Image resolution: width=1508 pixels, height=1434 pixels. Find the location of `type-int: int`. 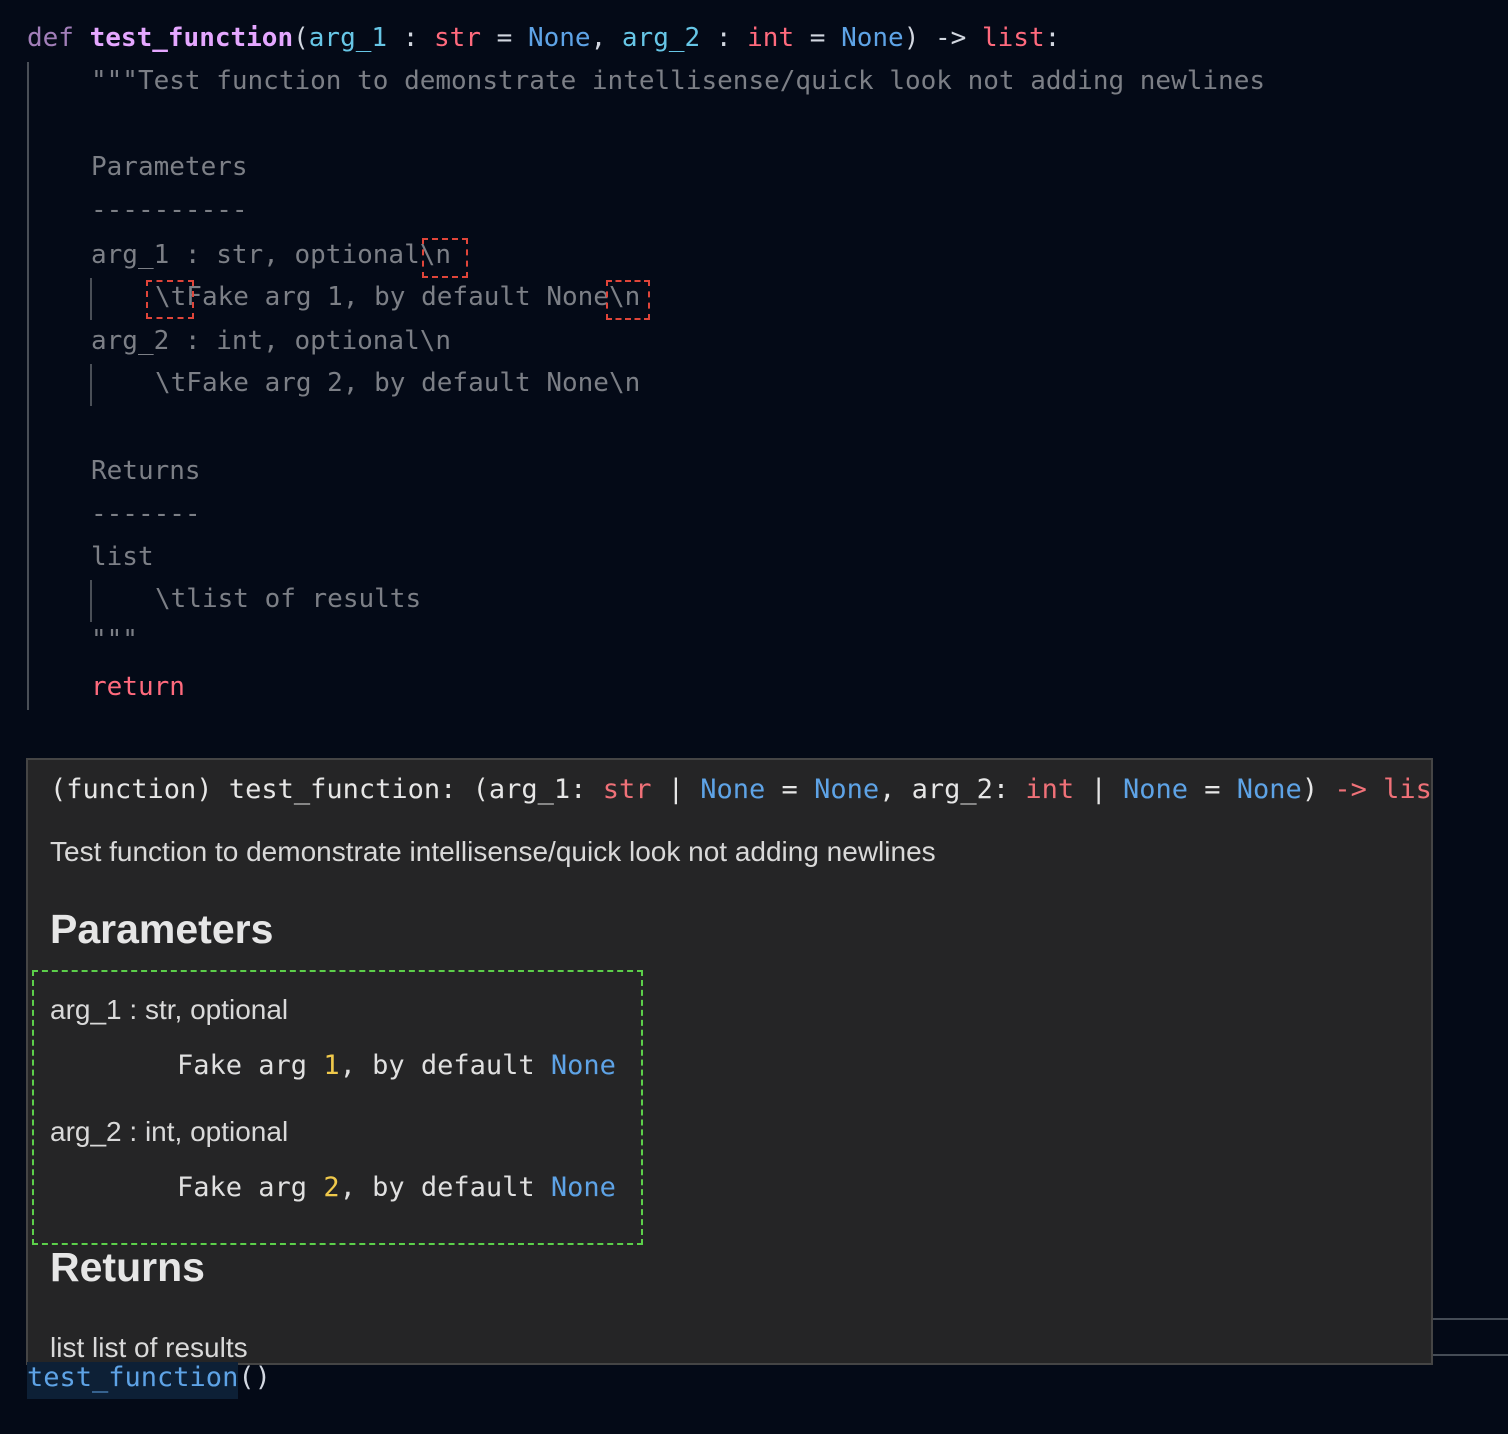

type-int: int is located at coordinates (770, 38).